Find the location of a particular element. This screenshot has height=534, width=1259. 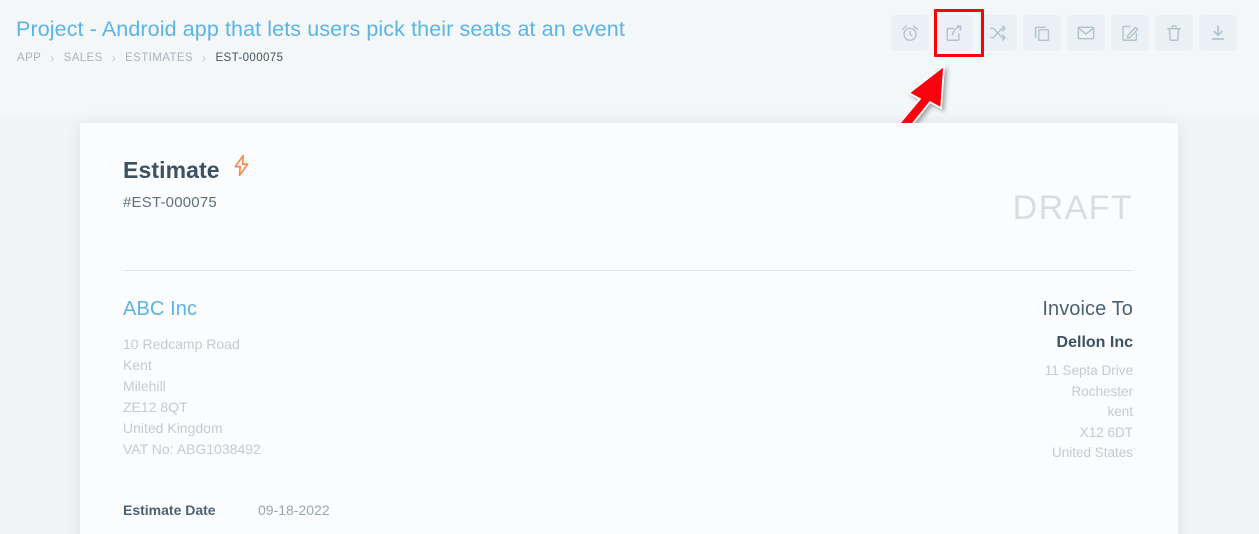

client-address-line: Rochester is located at coordinates (1102, 391).